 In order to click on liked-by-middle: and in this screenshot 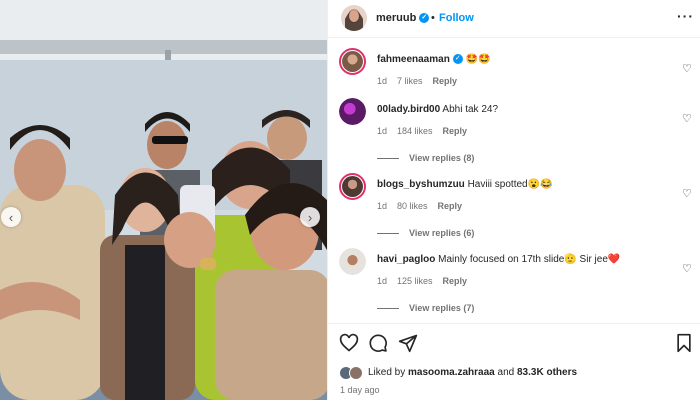, I will do `click(506, 372)`.